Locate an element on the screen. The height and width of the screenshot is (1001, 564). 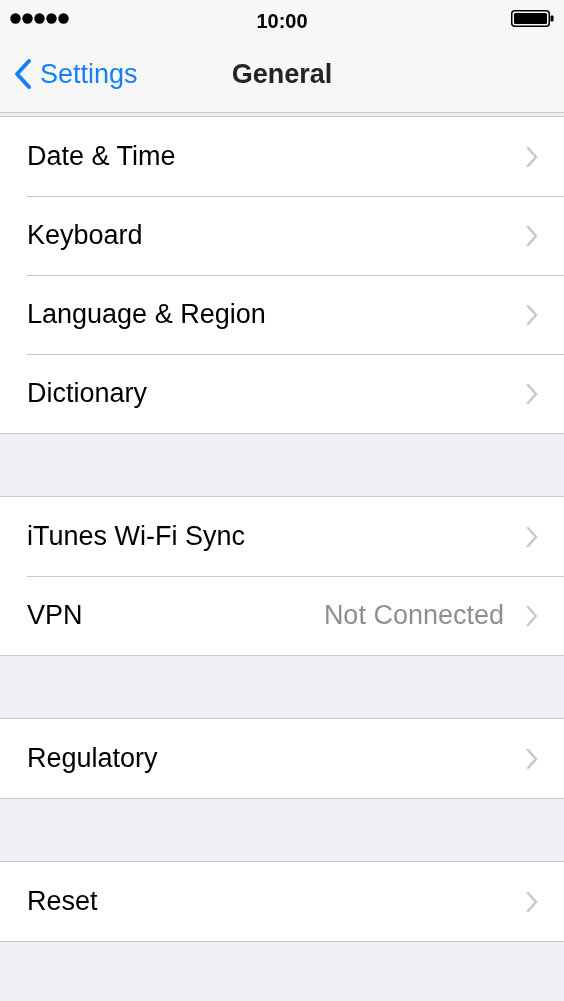
row-label: Regulatory is located at coordinates (93, 759).